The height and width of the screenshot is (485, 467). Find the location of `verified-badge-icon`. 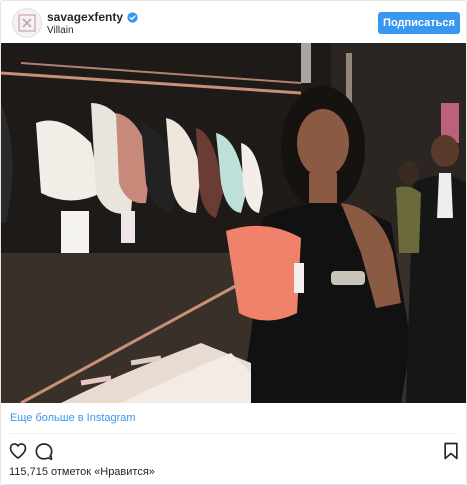

verified-badge-icon is located at coordinates (132, 17).